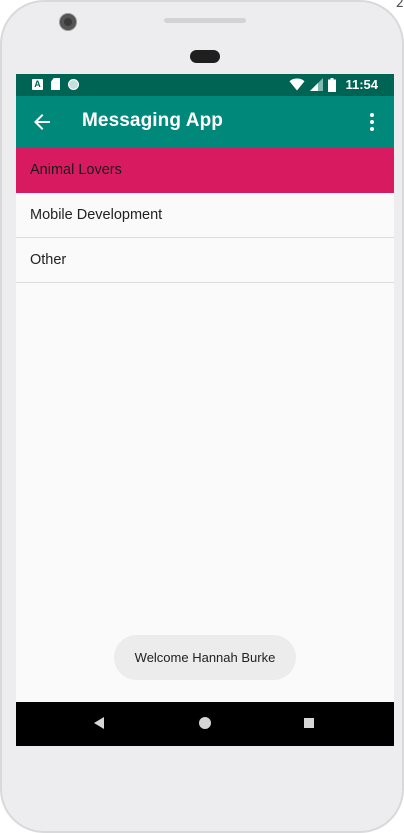 The image size is (404, 833). What do you see at coordinates (37, 84) in the screenshot?
I see `a-notification-icon: A` at bounding box center [37, 84].